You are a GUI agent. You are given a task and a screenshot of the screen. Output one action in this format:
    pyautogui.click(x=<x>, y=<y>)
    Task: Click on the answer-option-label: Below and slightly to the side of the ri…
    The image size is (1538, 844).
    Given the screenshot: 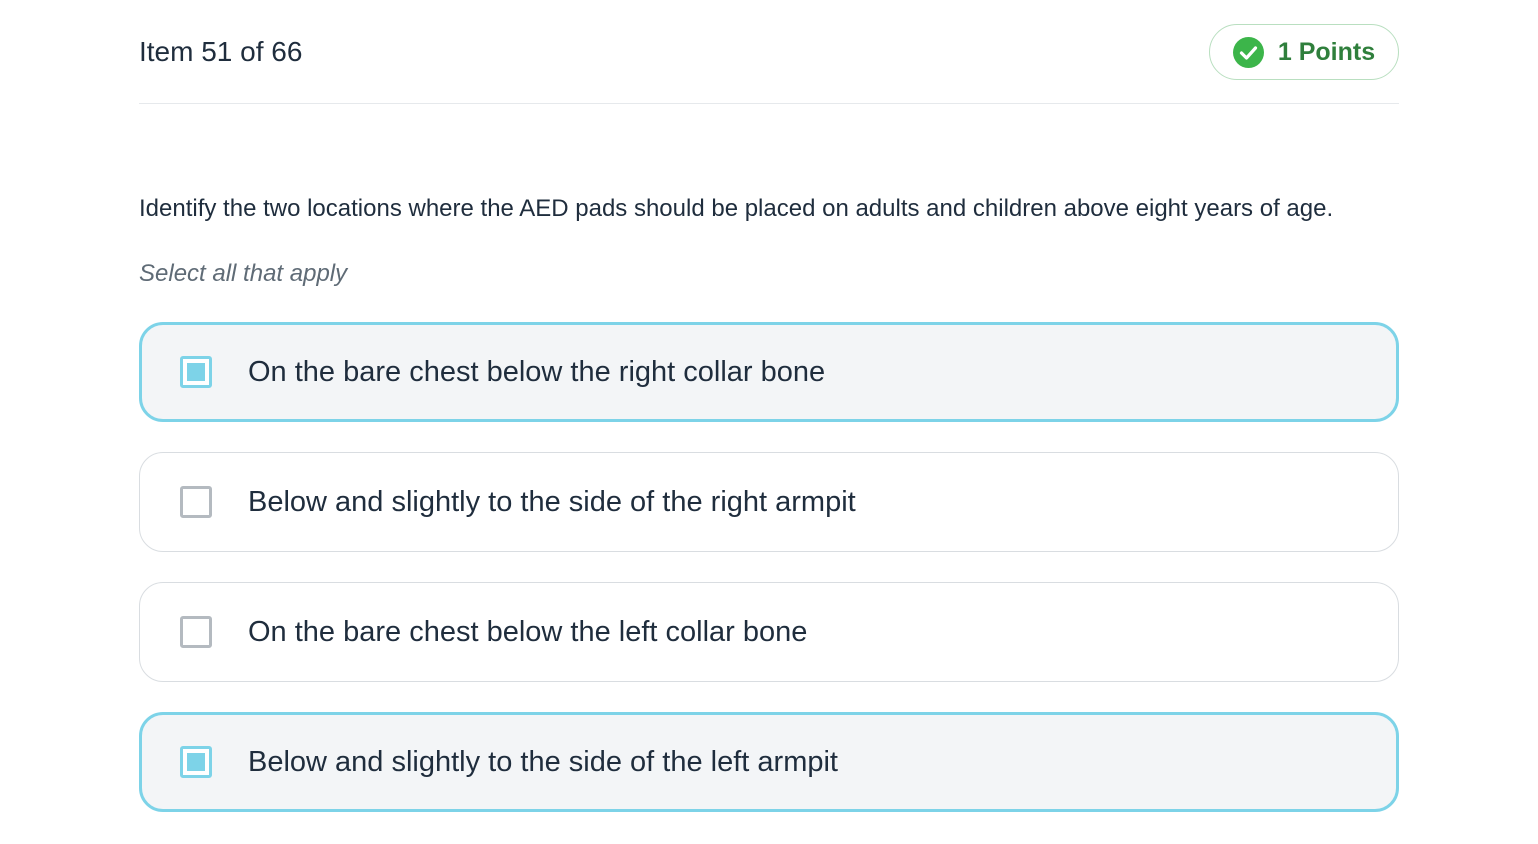 What is the action you would take?
    pyautogui.click(x=552, y=501)
    